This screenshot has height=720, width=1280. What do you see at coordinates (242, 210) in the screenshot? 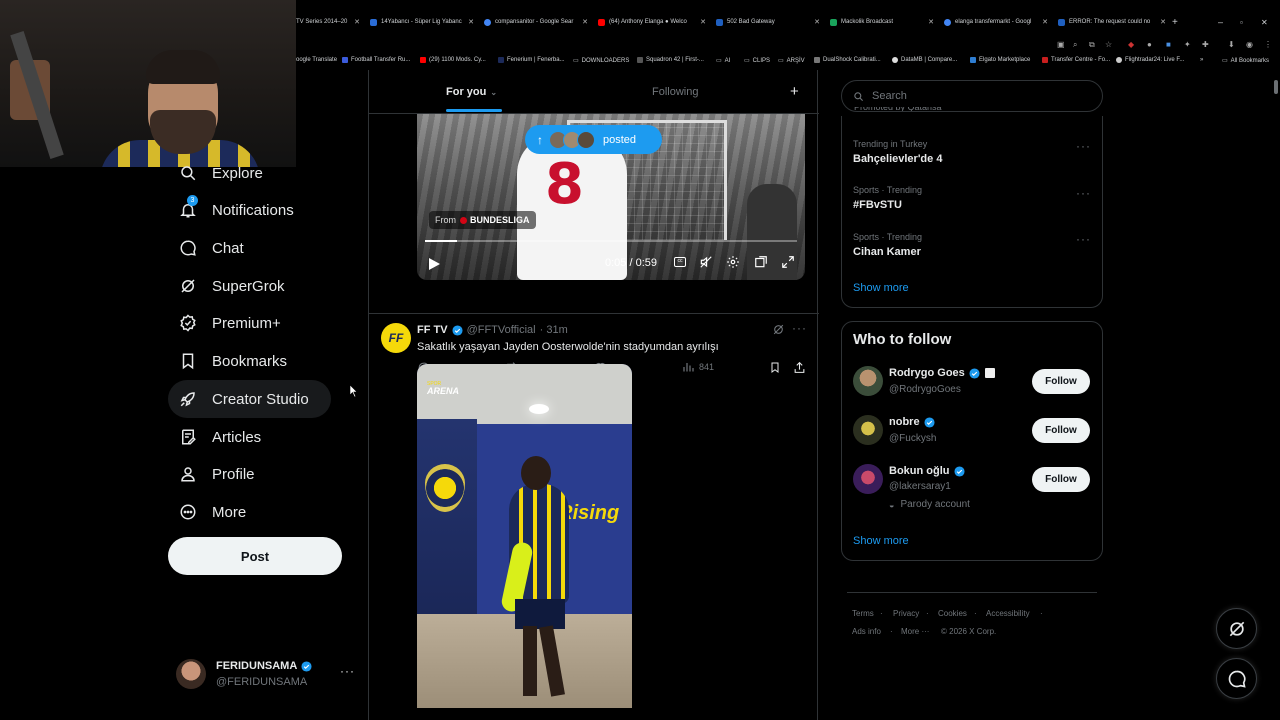
I see `nav-item-notifications: 3 Notifications` at bounding box center [242, 210].